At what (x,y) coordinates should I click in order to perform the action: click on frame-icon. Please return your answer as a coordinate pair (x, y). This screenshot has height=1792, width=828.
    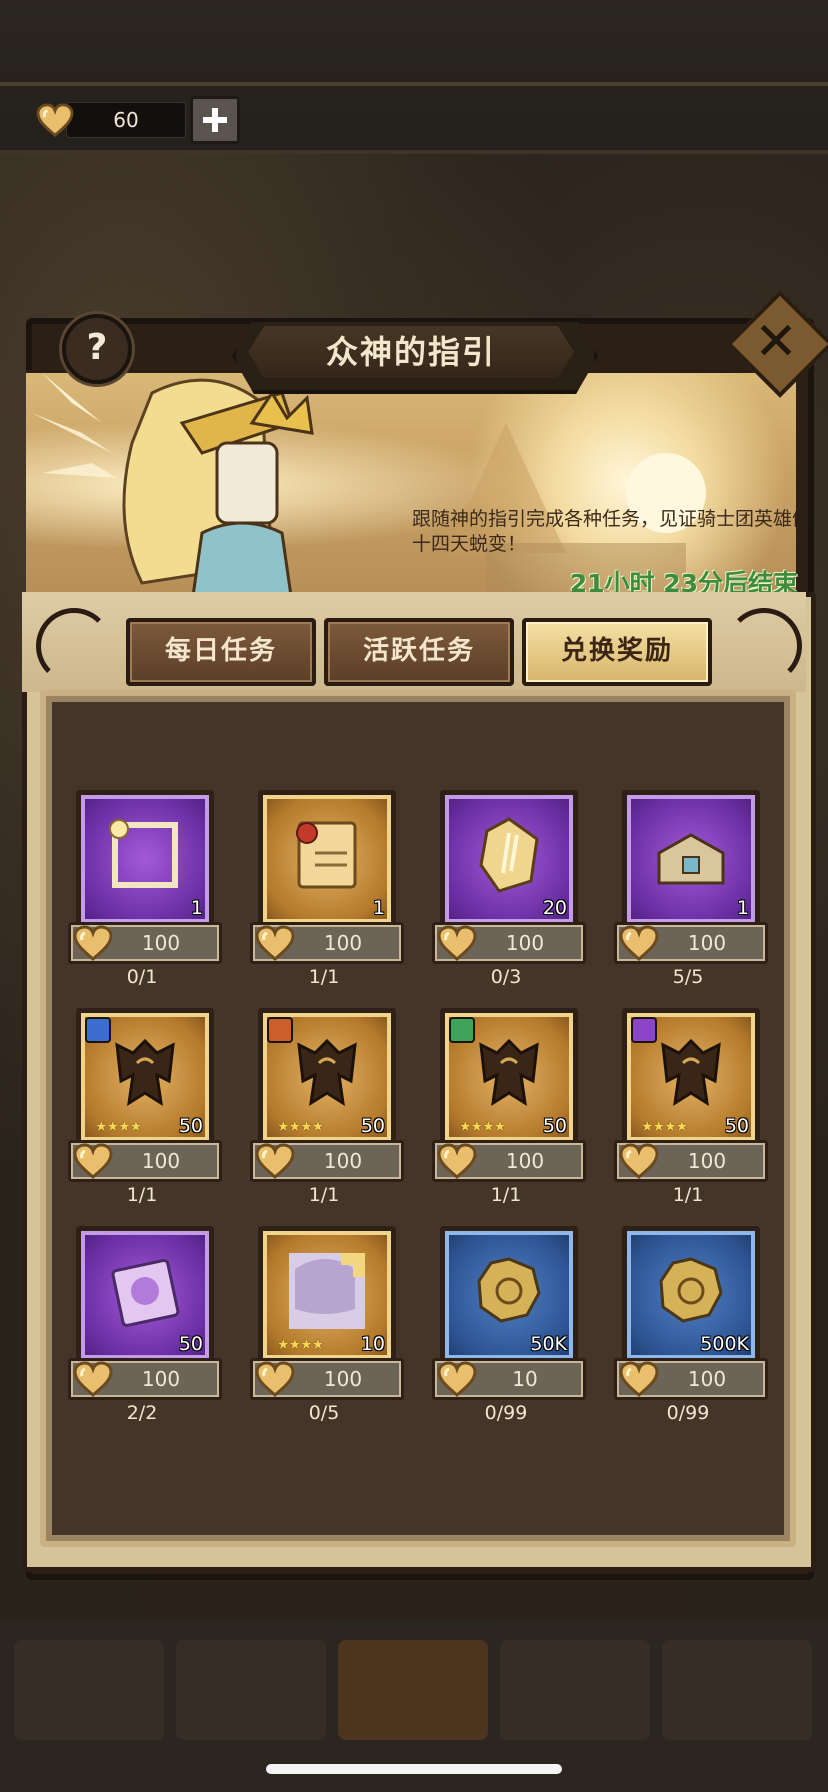
    Looking at the image, I should click on (145, 855).